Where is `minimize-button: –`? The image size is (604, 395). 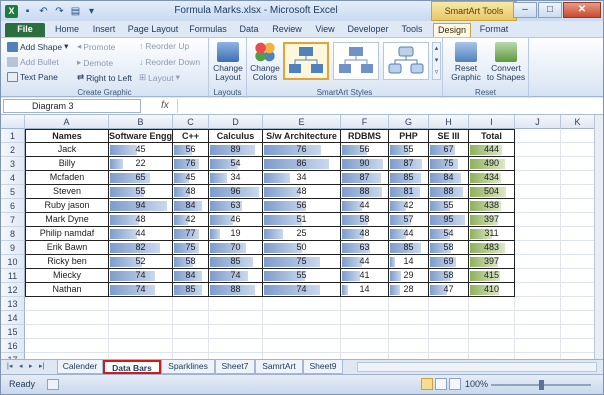
minimize-button: – is located at coordinates (525, 10).